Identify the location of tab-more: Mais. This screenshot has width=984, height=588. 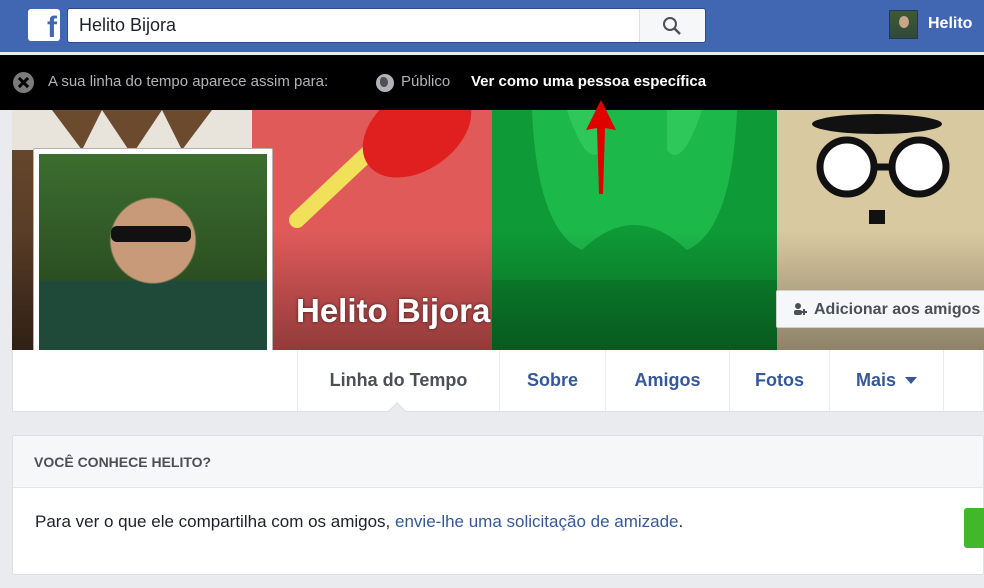
(886, 380).